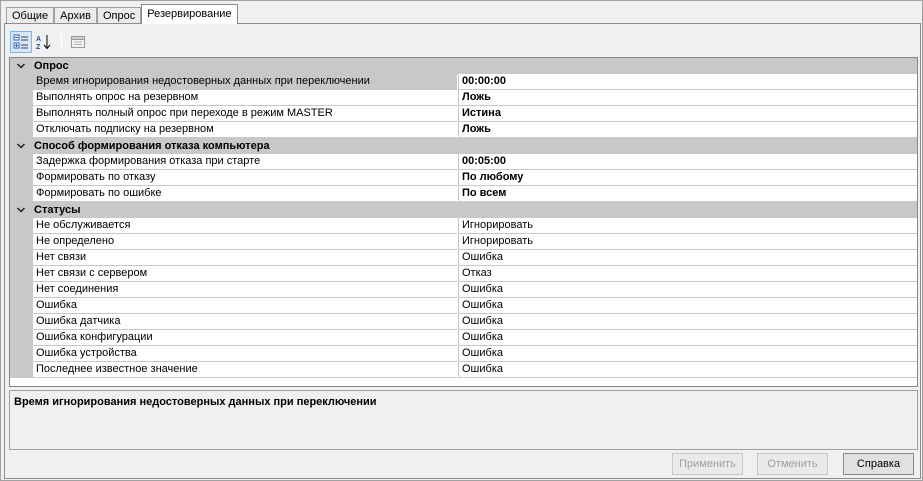 The height and width of the screenshot is (481, 923). I want to click on property-row: Отключать подписку на резервном Ложь, so click(463, 130).